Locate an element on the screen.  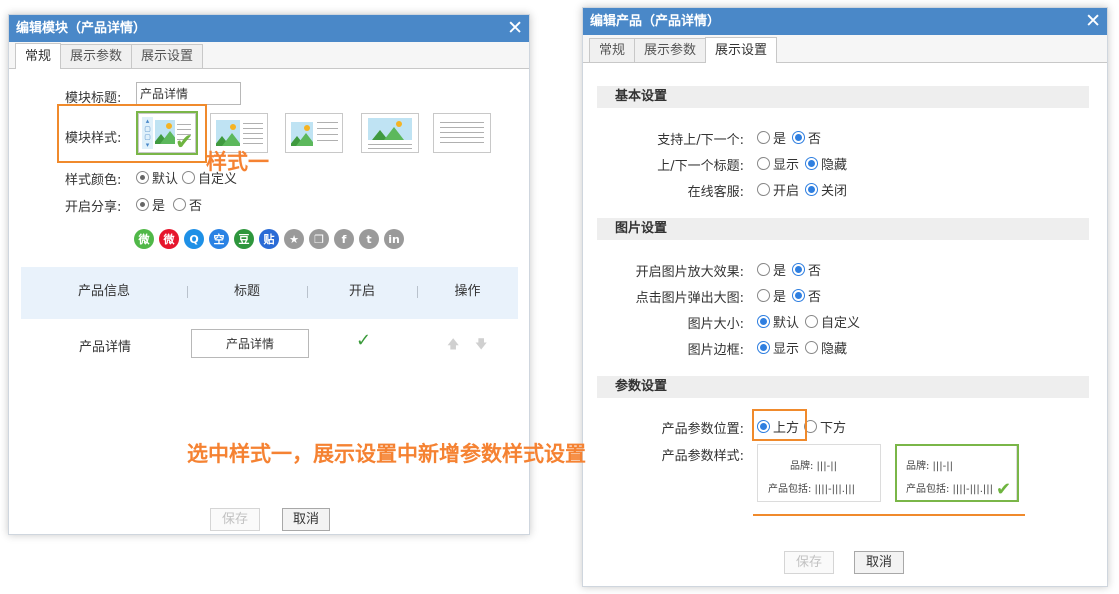
weibo-icon: 微 is located at coordinates (169, 239).